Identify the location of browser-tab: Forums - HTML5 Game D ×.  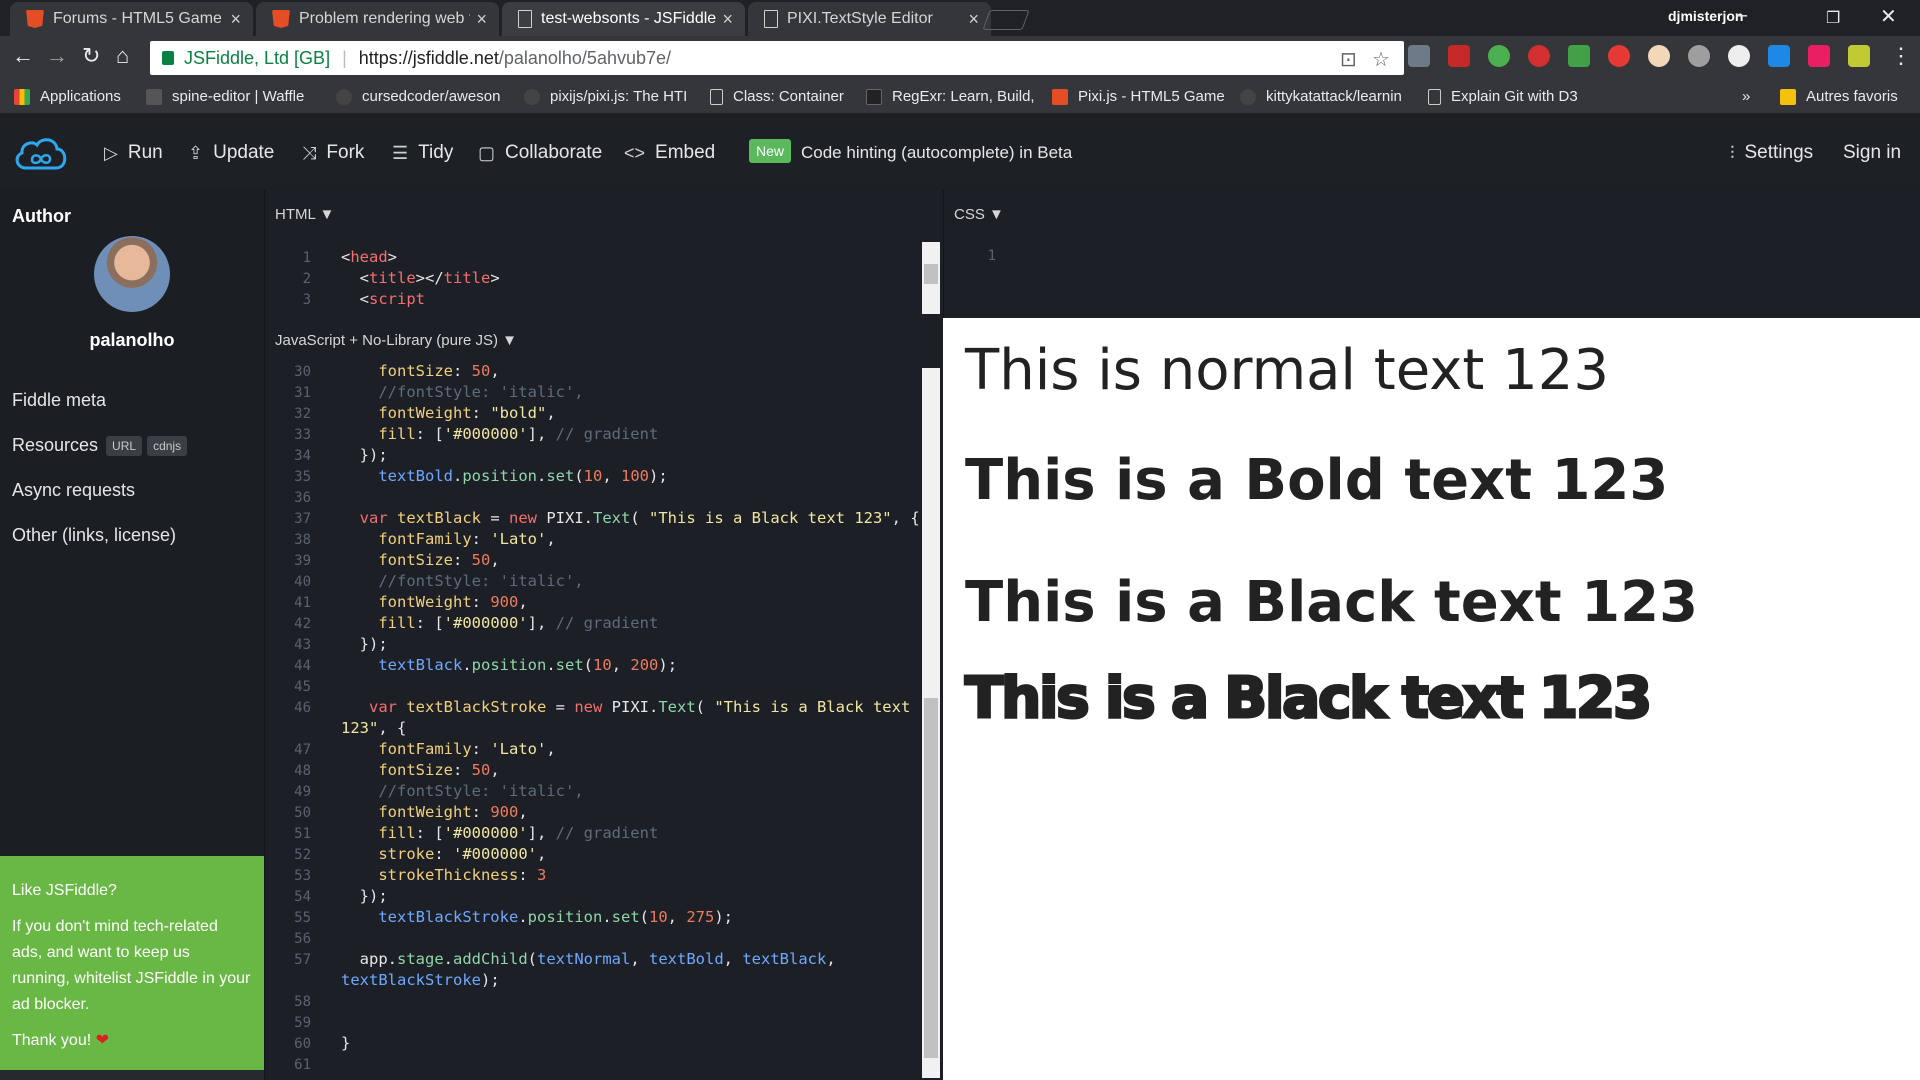
(131, 19).